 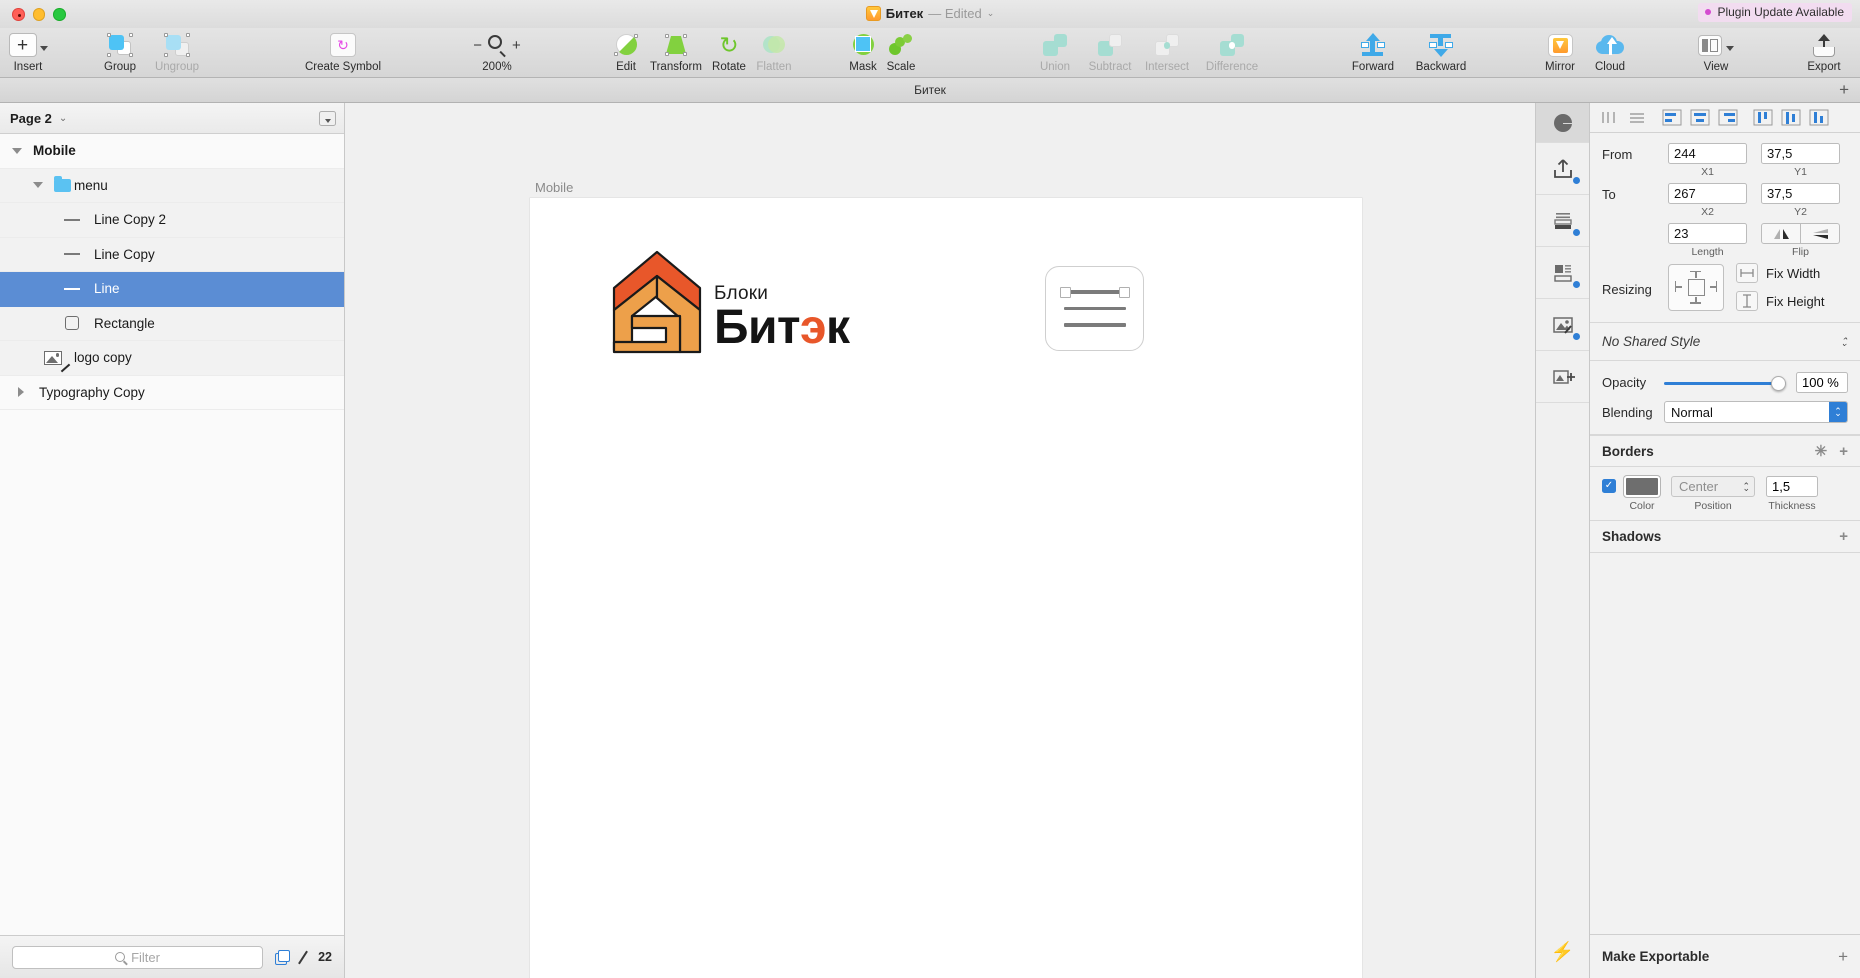 I want to click on to-label: To, so click(x=1609, y=194).